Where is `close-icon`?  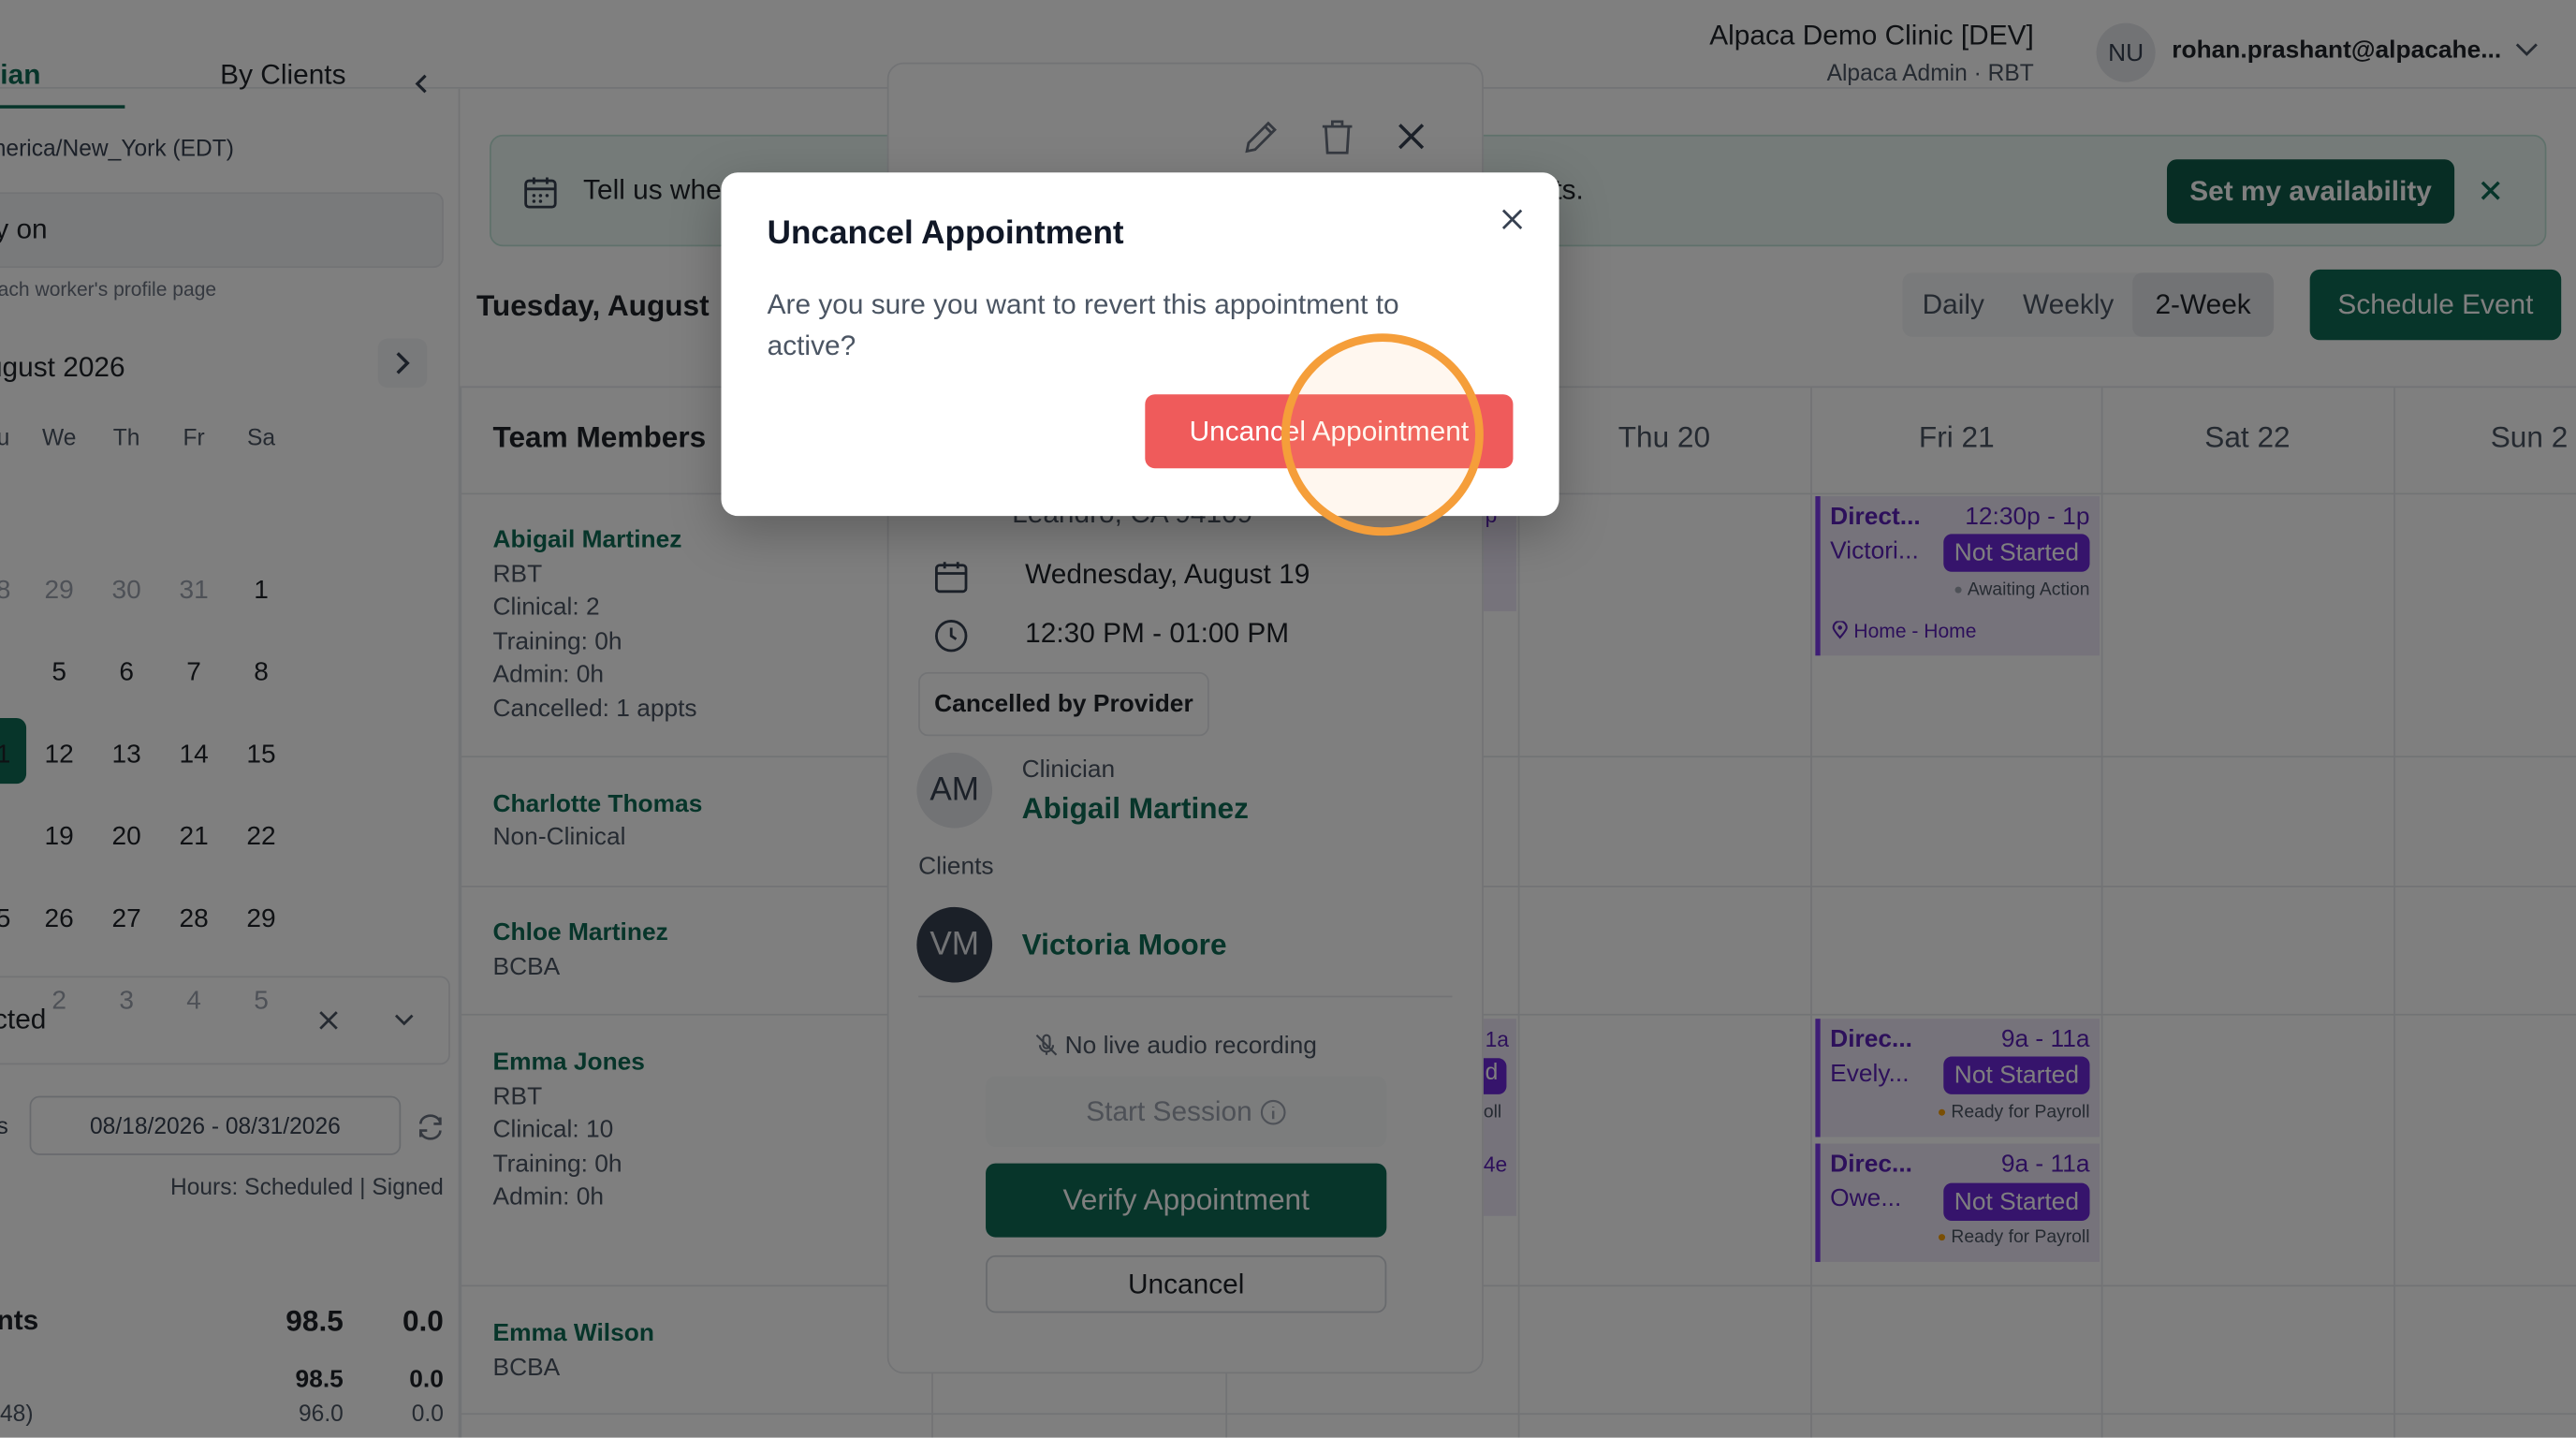
close-icon is located at coordinates (1512, 219).